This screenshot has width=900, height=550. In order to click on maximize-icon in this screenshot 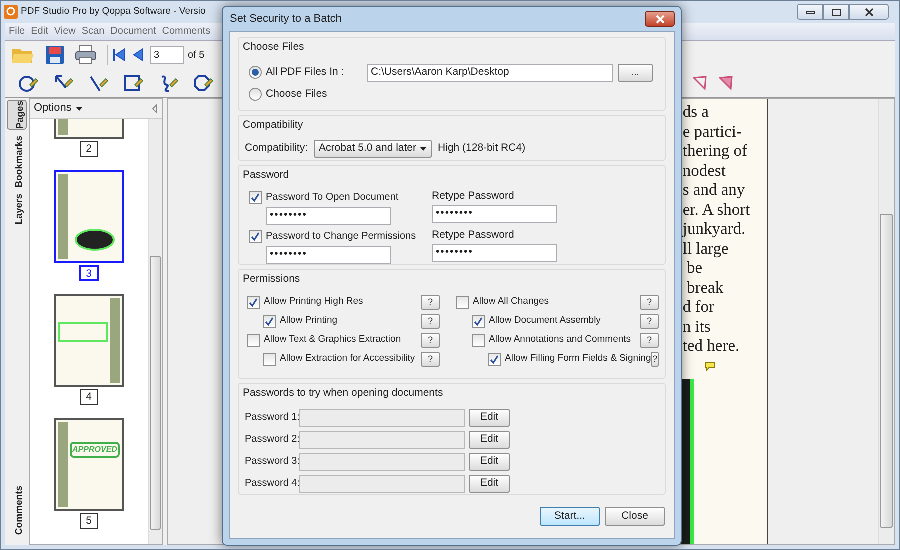, I will do `click(836, 12)`.